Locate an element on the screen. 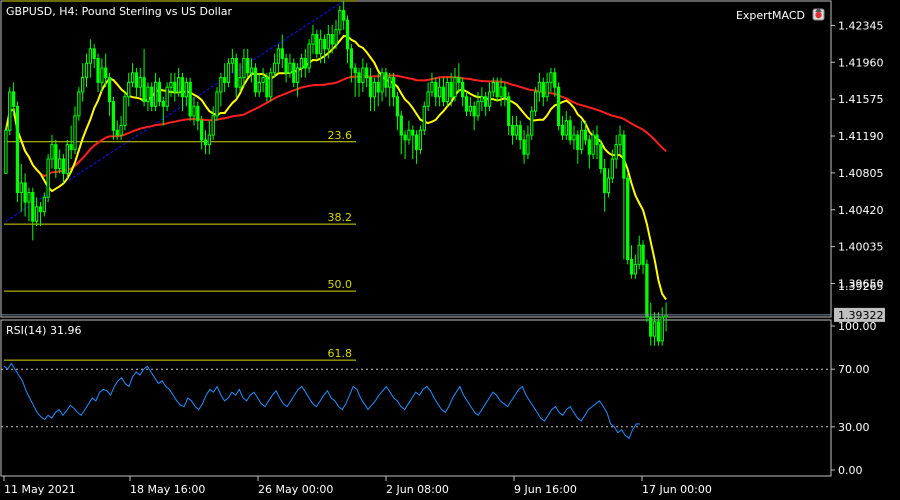 This screenshot has height=500, width=900. rsi-tick-label: 70.00 is located at coordinates (854, 369).